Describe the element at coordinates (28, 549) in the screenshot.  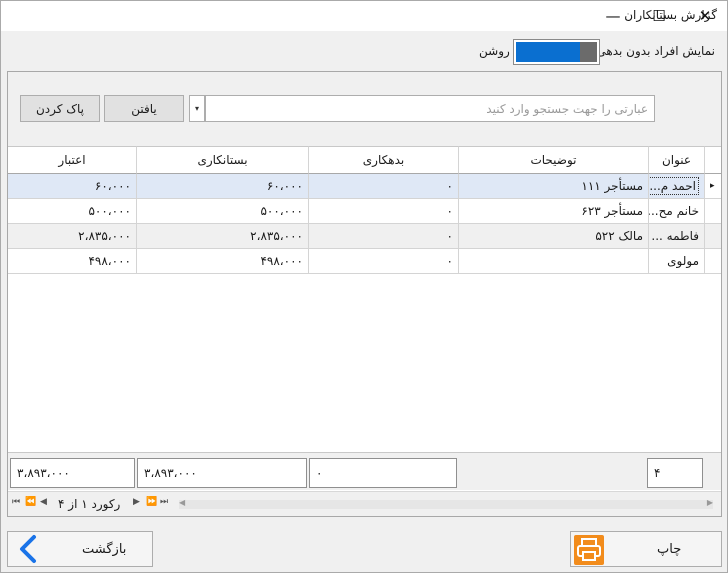
I see `chevron-left-icon` at that location.